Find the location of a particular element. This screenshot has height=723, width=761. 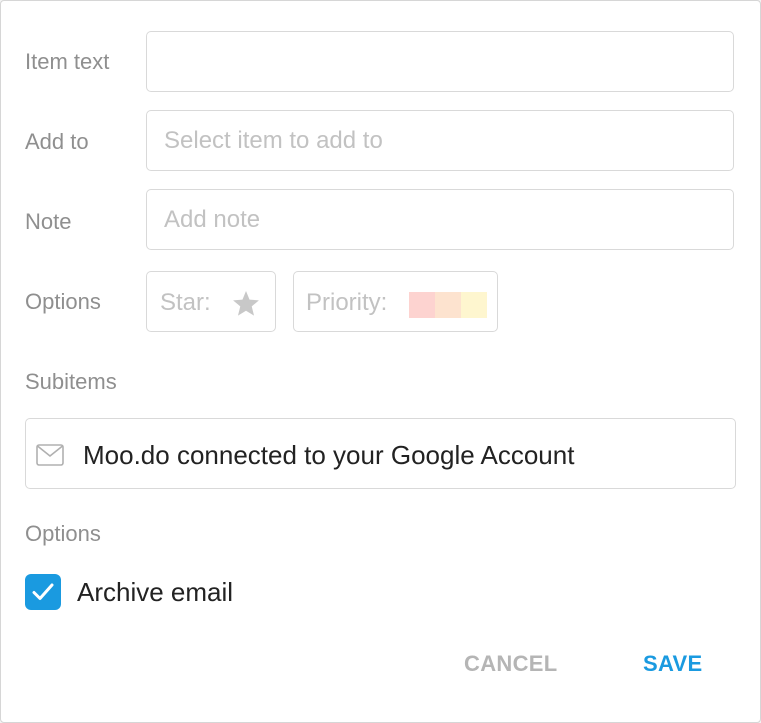

item-text-input is located at coordinates (440, 61).